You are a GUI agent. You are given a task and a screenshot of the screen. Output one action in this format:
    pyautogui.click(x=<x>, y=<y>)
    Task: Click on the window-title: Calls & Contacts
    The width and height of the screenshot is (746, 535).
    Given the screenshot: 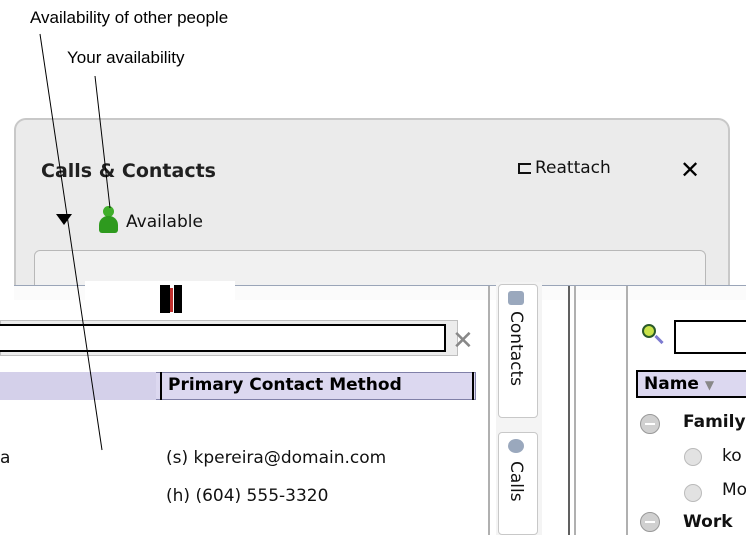 What is the action you would take?
    pyautogui.click(x=128, y=171)
    